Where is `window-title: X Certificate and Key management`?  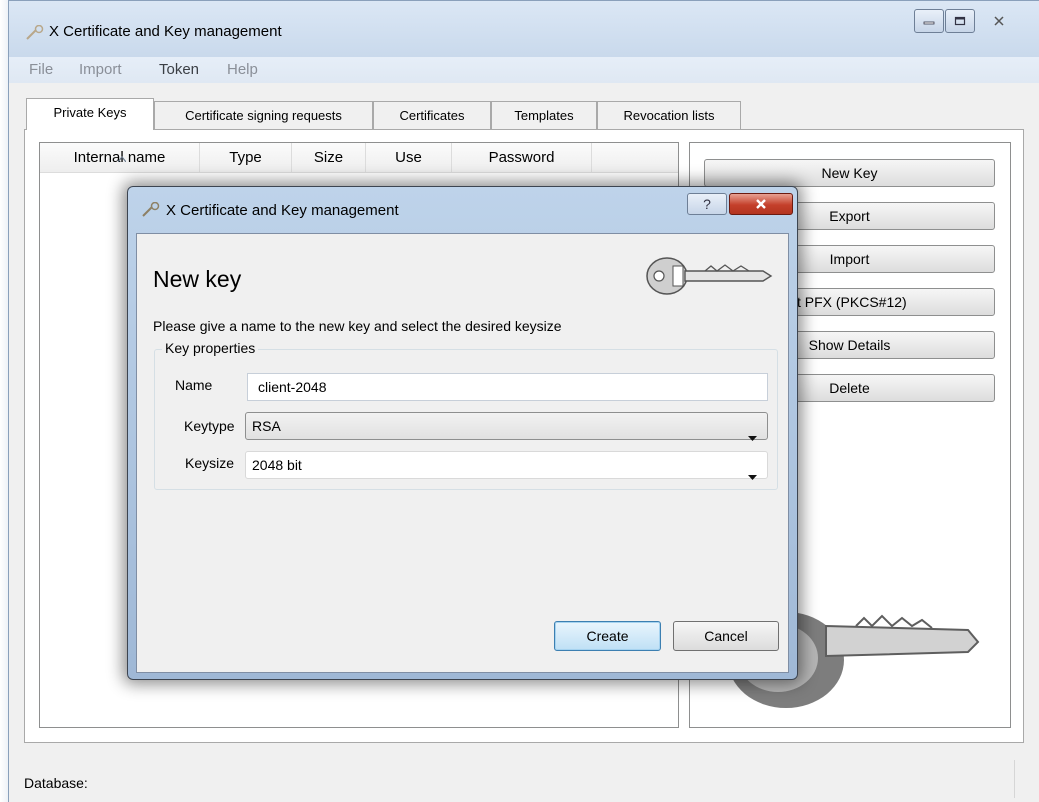 window-title: X Certificate and Key management is located at coordinates (165, 31).